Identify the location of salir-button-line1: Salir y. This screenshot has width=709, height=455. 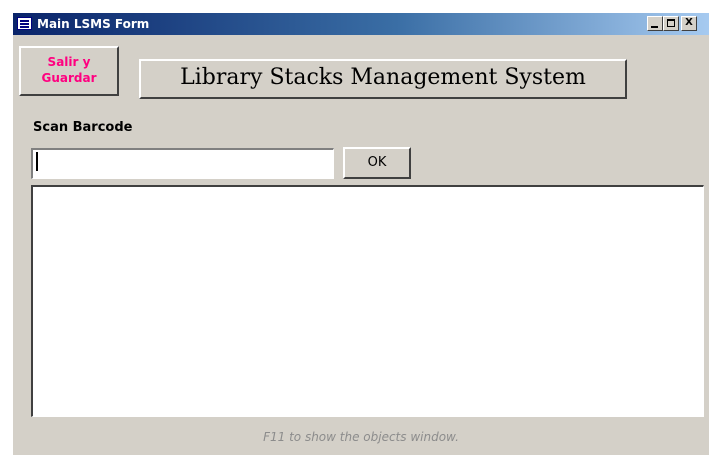
(69, 62).